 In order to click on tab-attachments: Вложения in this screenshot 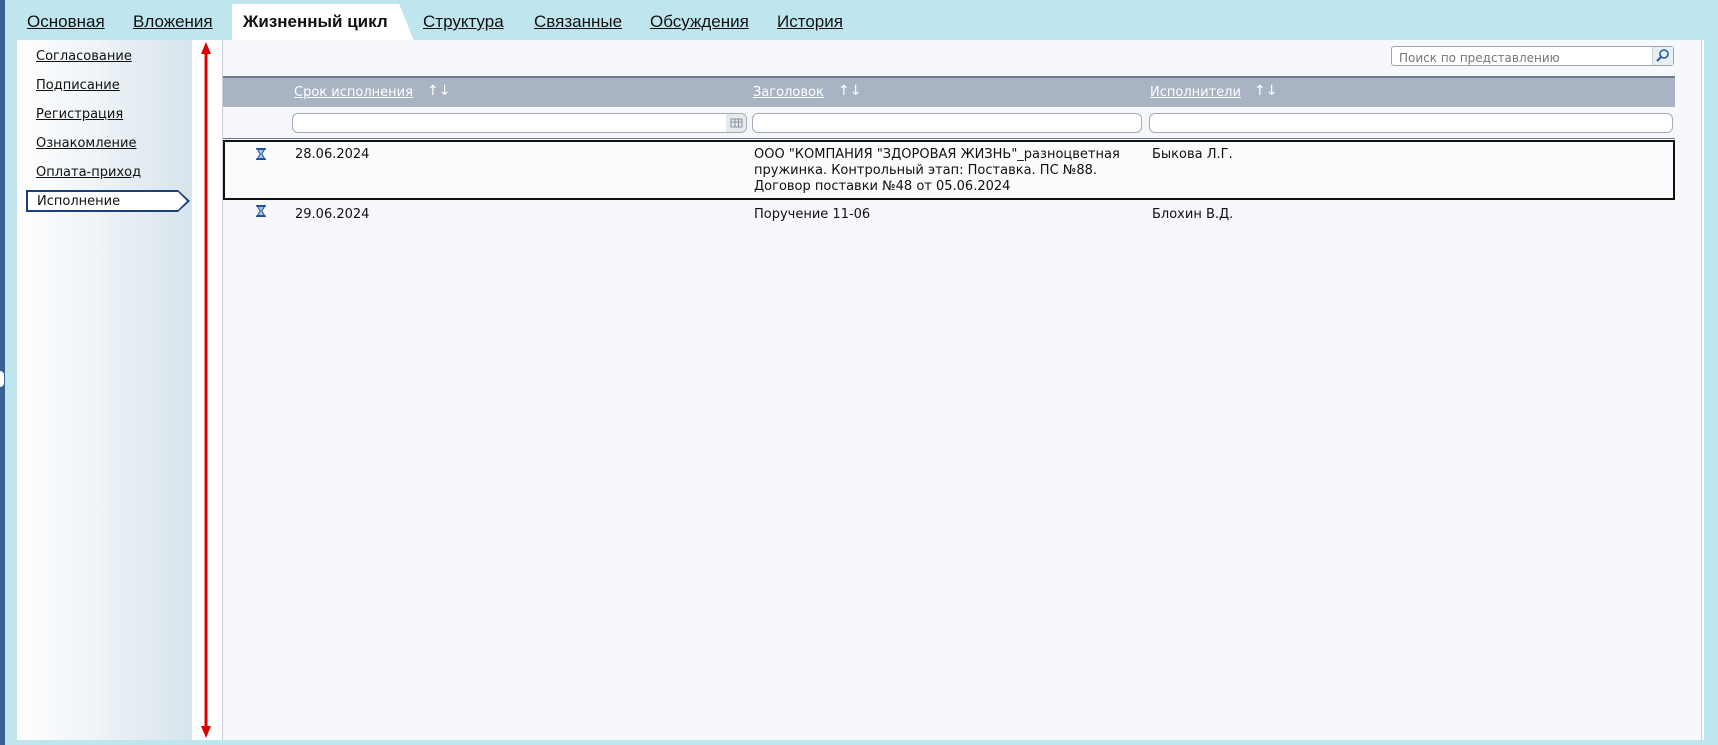, I will do `click(173, 22)`.